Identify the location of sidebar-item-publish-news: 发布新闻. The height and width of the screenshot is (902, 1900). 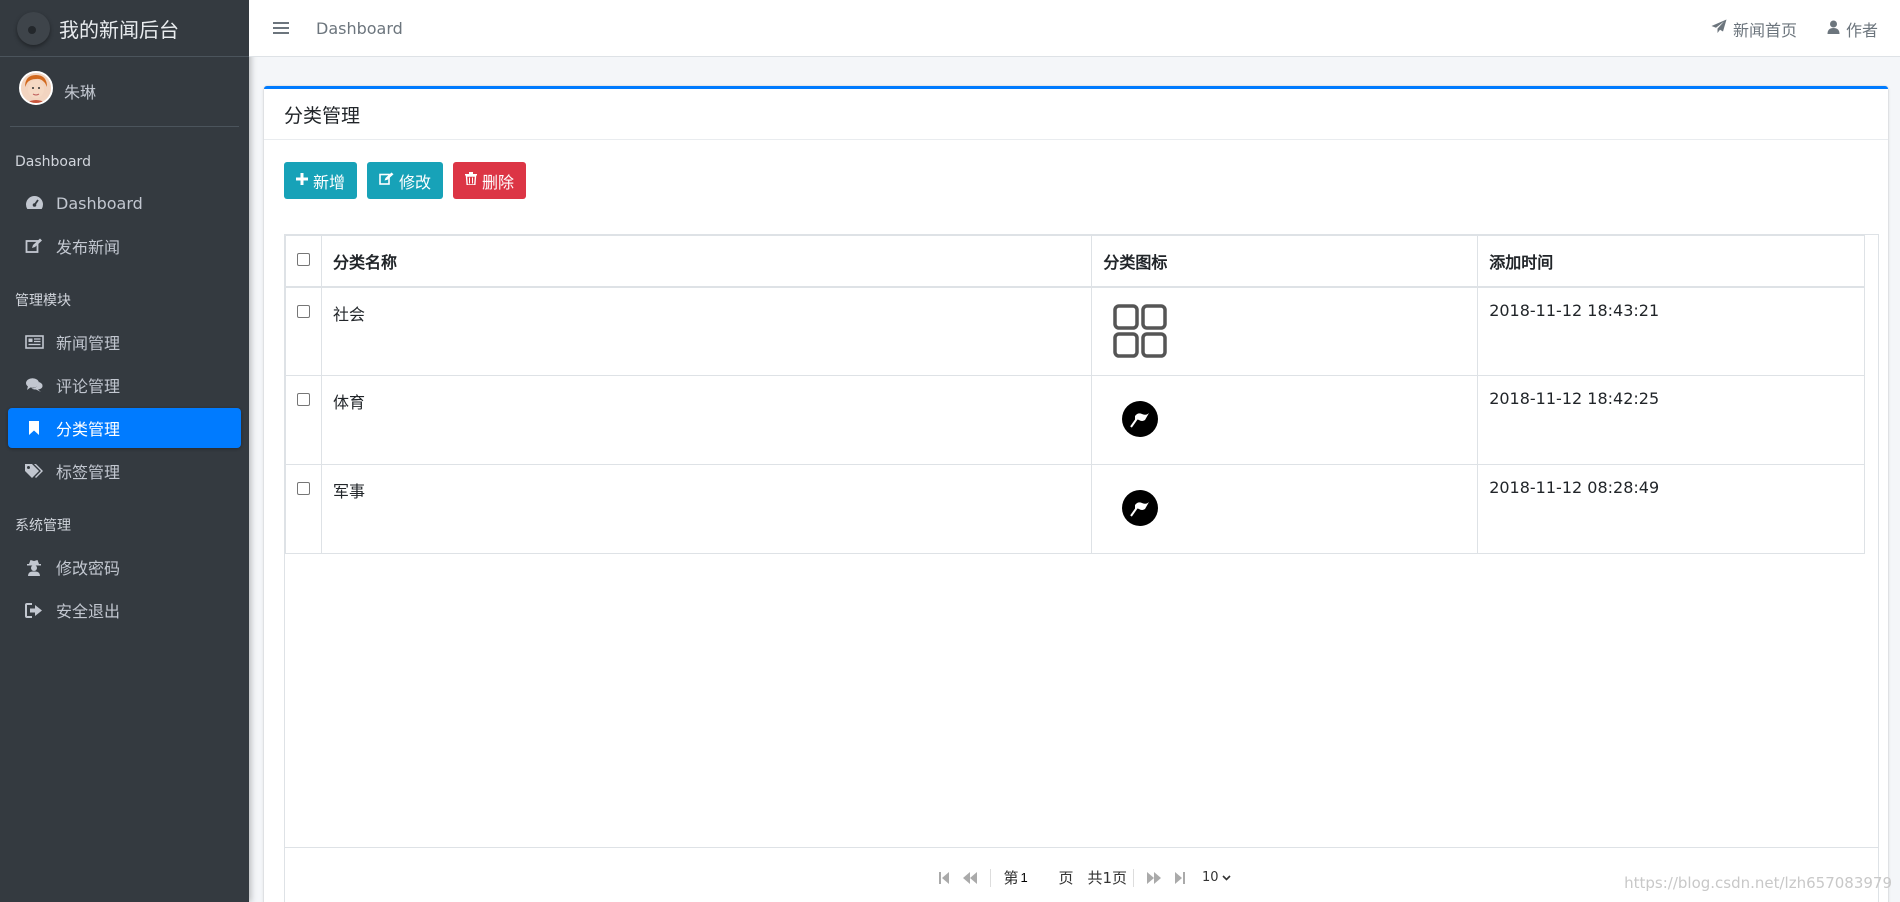
(124, 246).